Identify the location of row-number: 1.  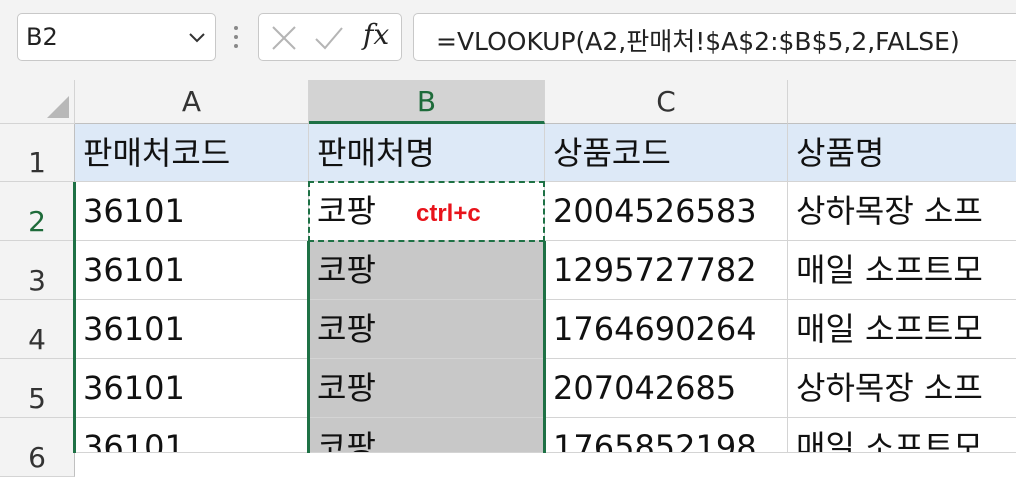
(37, 162).